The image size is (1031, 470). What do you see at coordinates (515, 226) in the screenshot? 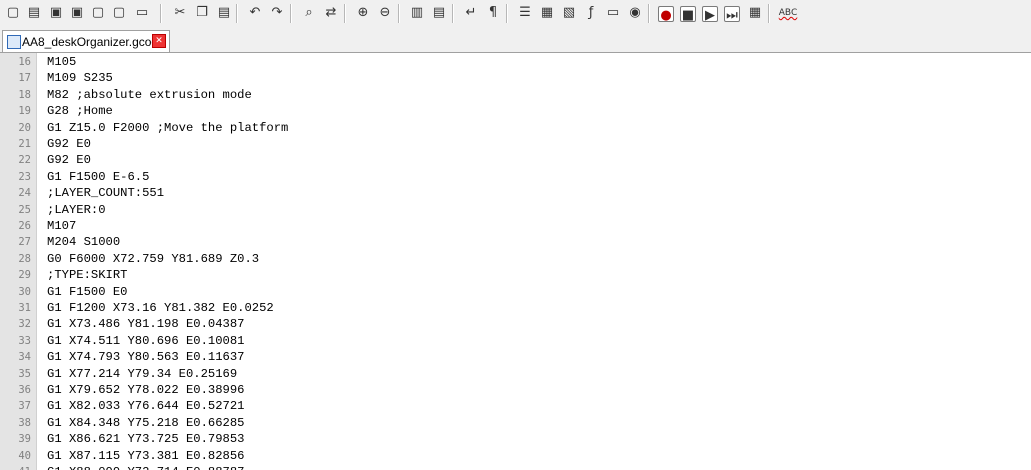
I see `code-line: 26 M107` at bounding box center [515, 226].